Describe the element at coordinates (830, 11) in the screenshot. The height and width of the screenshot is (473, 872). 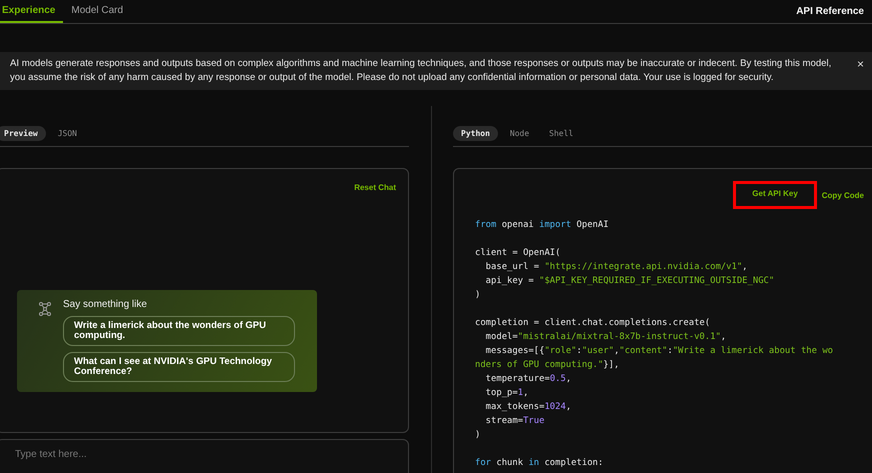
I see `api-reference-link: API Reference` at that location.